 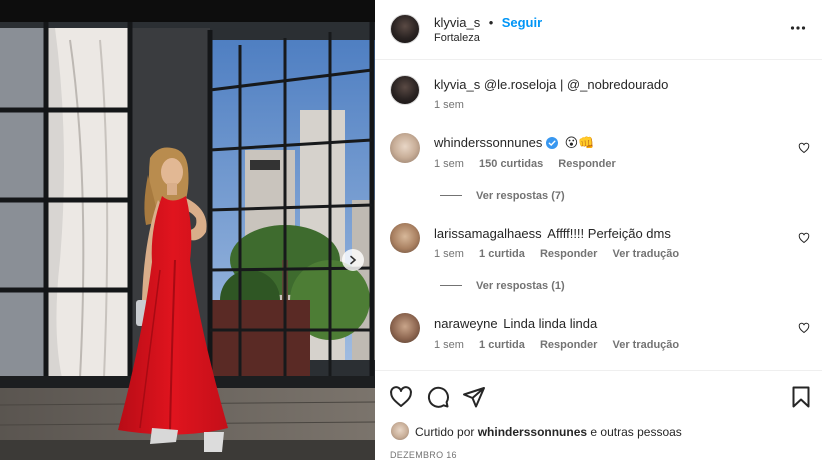 I want to click on comment-icon, so click(x=438, y=397).